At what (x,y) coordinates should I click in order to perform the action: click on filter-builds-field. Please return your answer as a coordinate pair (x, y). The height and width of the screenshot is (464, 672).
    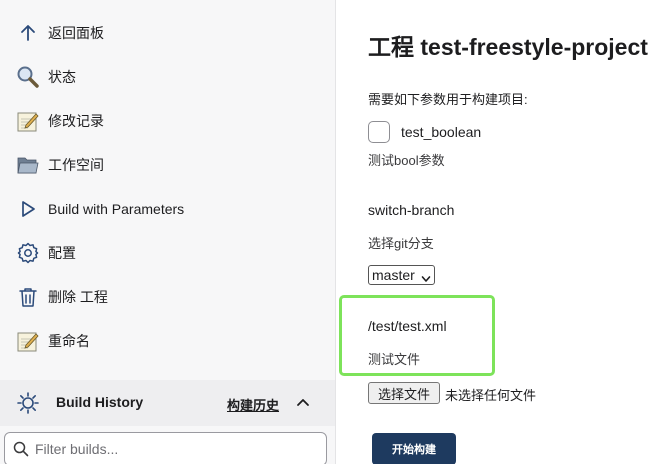
    Looking at the image, I should click on (165, 448).